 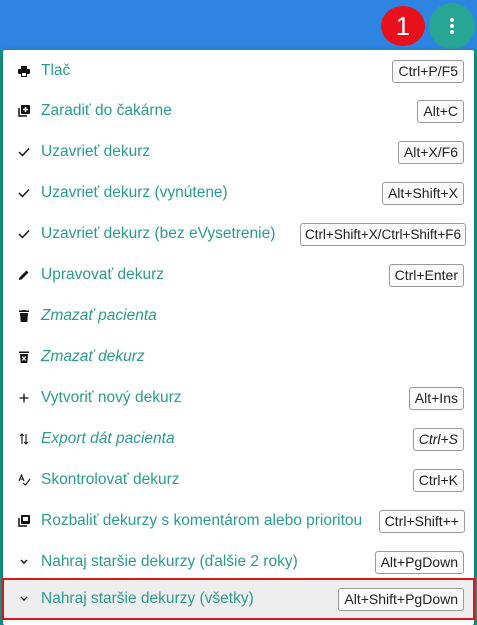 I want to click on shortcut-badge: Alt+Shift+PgDown, so click(x=401, y=599).